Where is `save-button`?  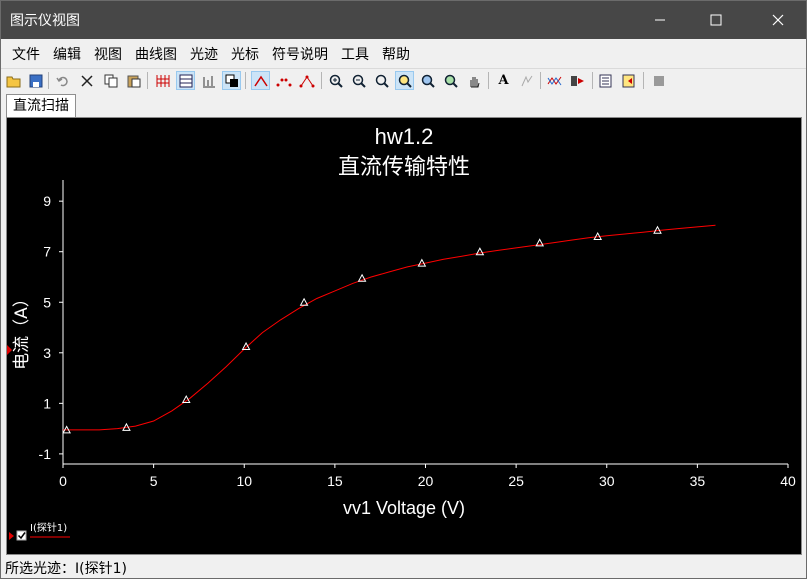 save-button is located at coordinates (35, 80).